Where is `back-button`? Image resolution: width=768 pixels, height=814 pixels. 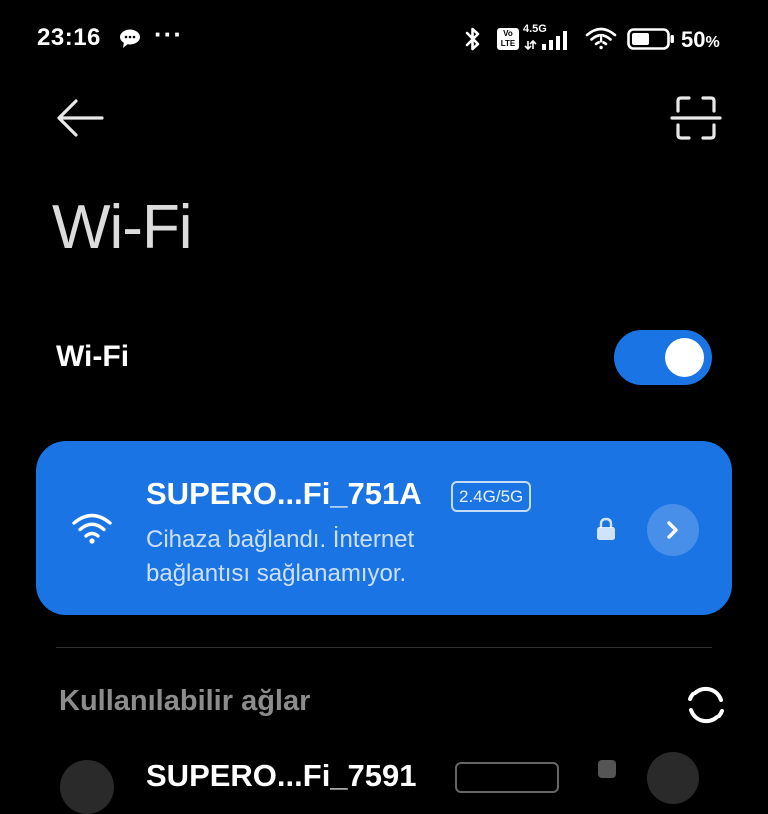
back-button is located at coordinates (80, 118).